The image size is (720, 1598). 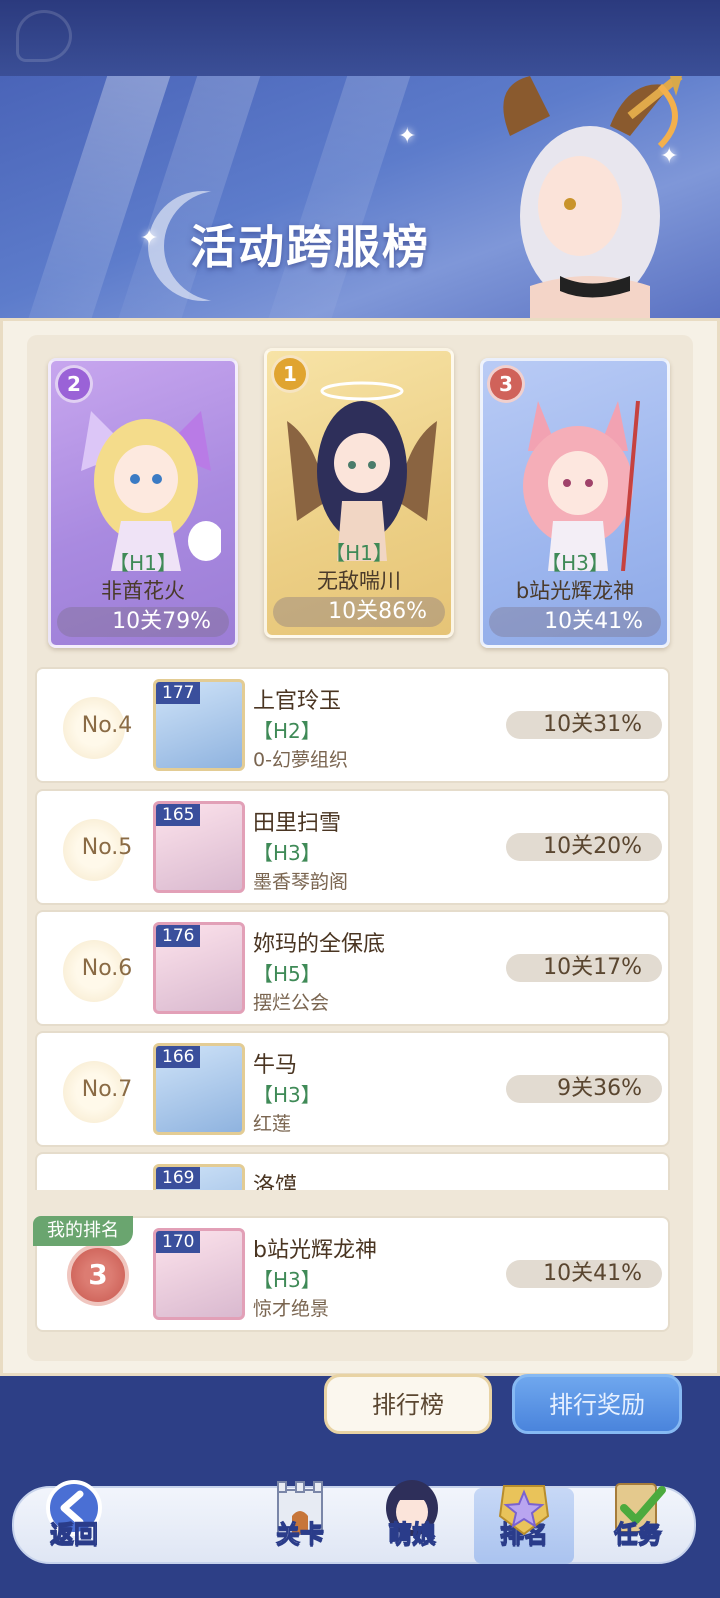 What do you see at coordinates (199, 1089) in the screenshot?
I see `avatar: 166` at bounding box center [199, 1089].